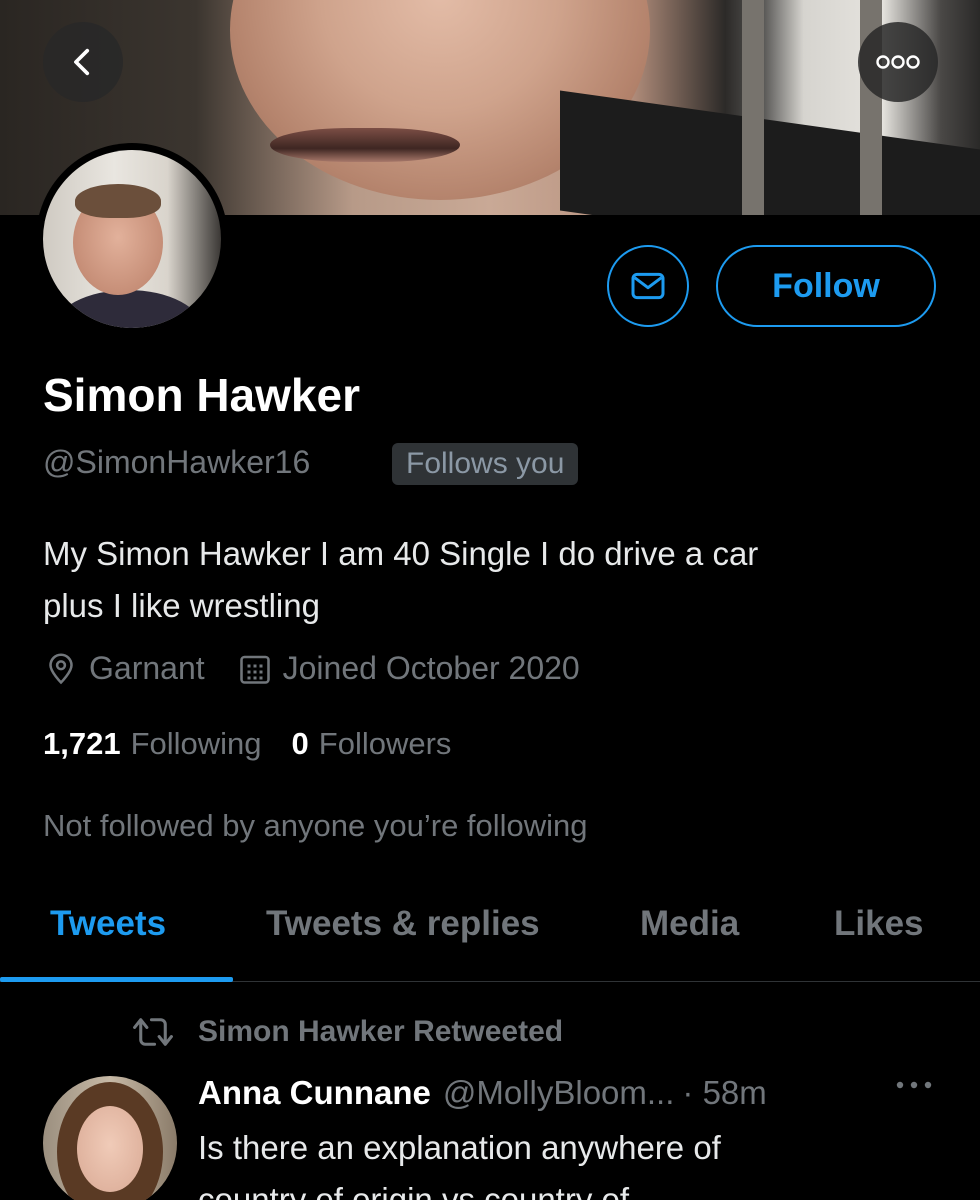 This screenshot has width=980, height=1200. I want to click on more-circle-icon, so click(898, 62).